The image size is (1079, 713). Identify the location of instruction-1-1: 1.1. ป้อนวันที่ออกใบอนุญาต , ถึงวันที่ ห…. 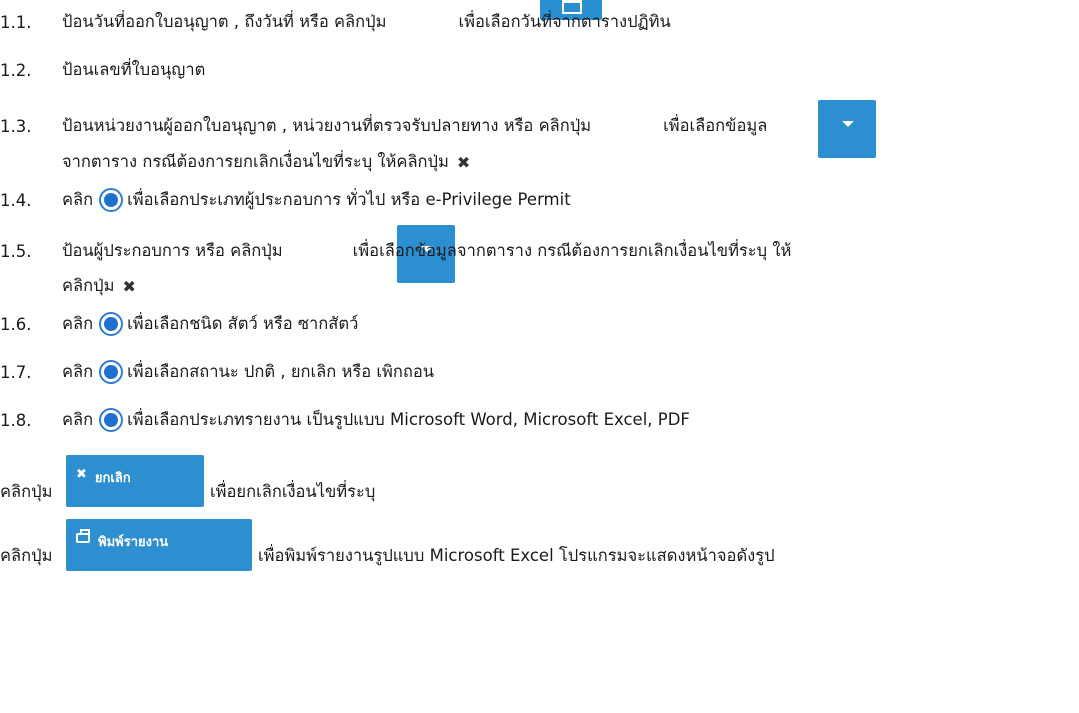
(335, 22).